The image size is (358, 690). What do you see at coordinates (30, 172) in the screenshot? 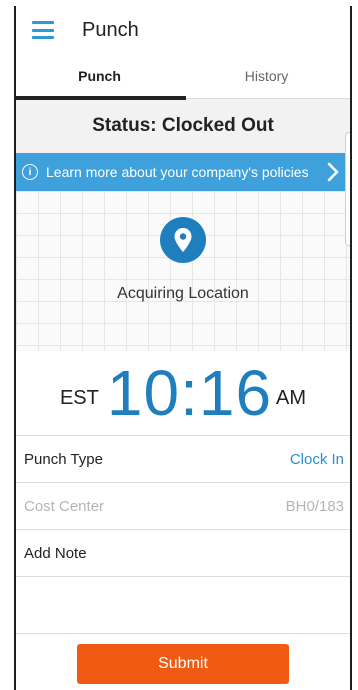
I see `info-icon: i` at bounding box center [30, 172].